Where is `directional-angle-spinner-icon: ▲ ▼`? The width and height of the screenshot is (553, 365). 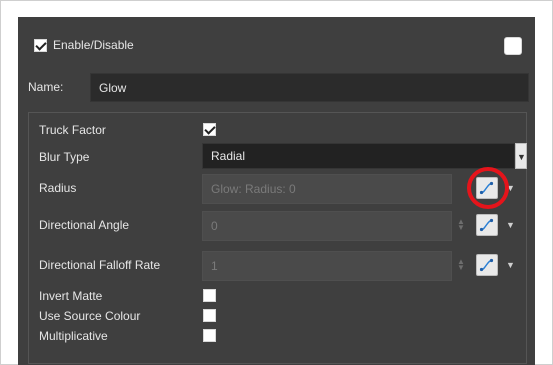
directional-angle-spinner-icon: ▲ ▼ is located at coordinates (461, 225).